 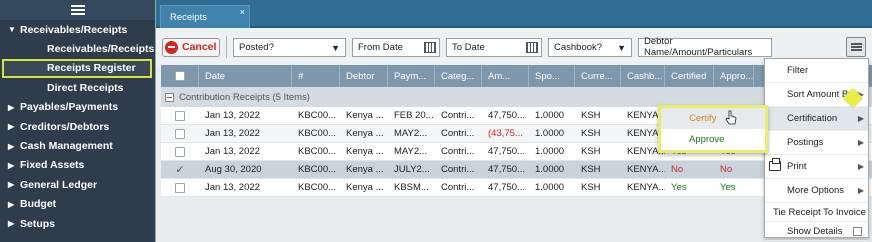 I want to click on column-header-debtor: Debtor, so click(x=364, y=76).